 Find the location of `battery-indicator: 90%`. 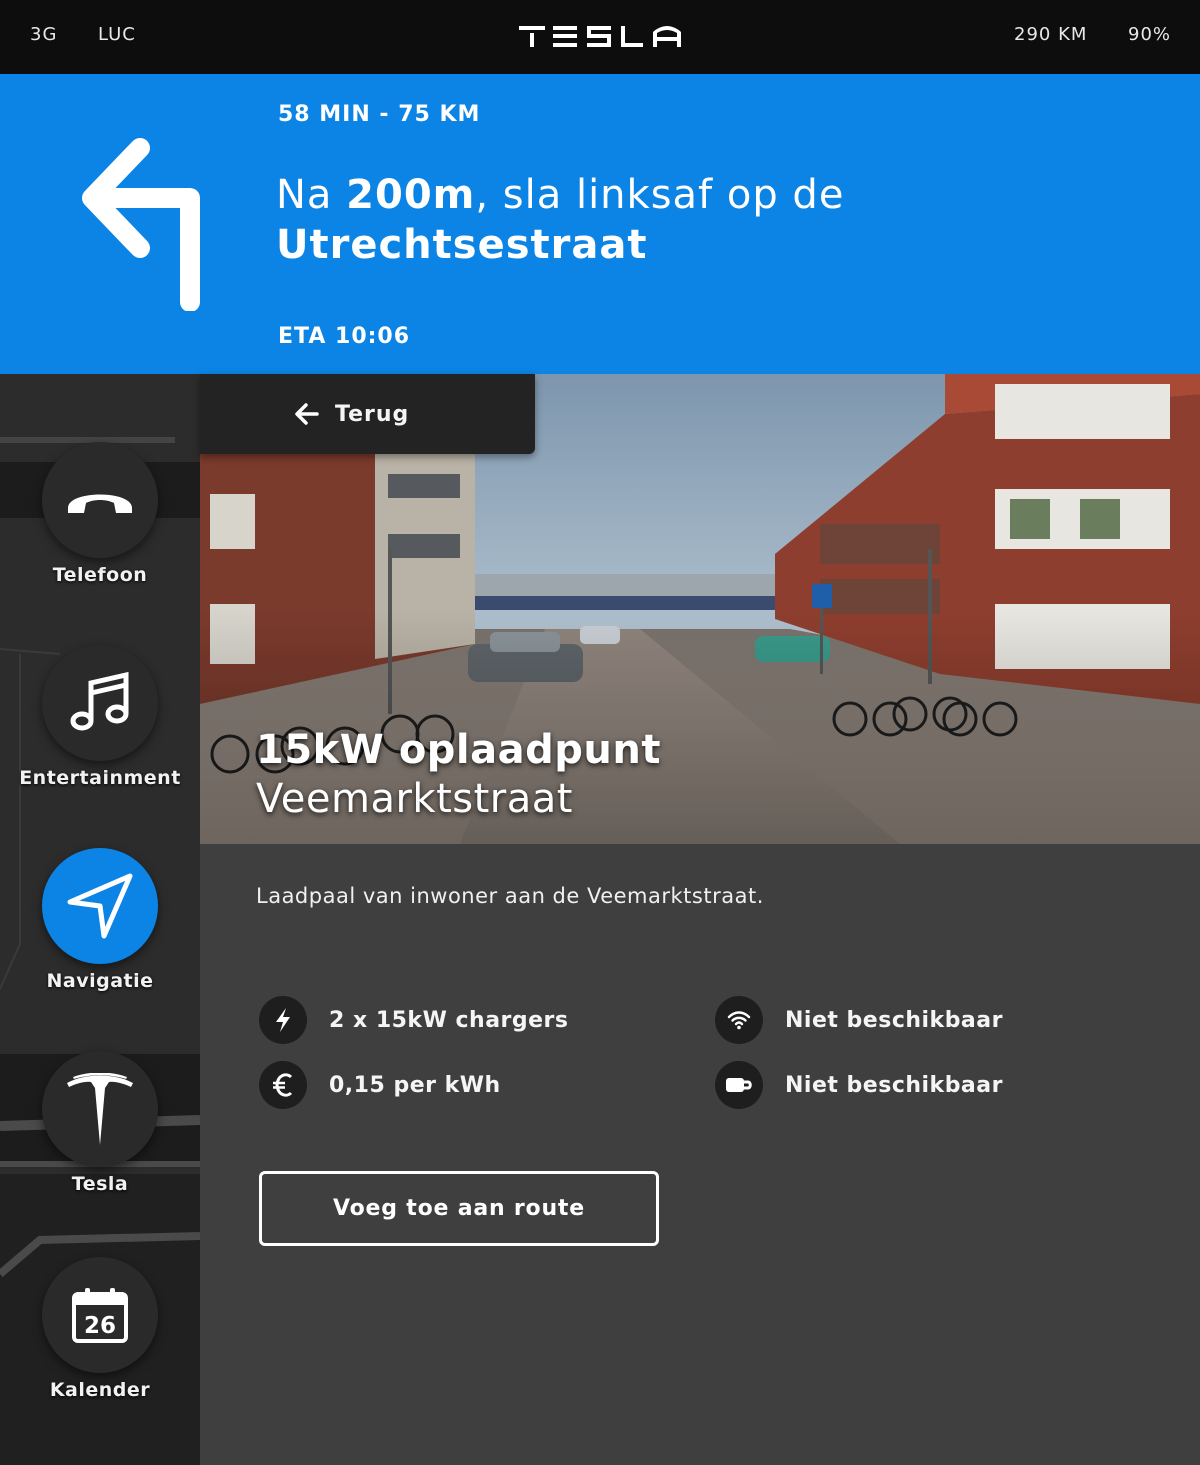

battery-indicator: 90% is located at coordinates (1150, 34).